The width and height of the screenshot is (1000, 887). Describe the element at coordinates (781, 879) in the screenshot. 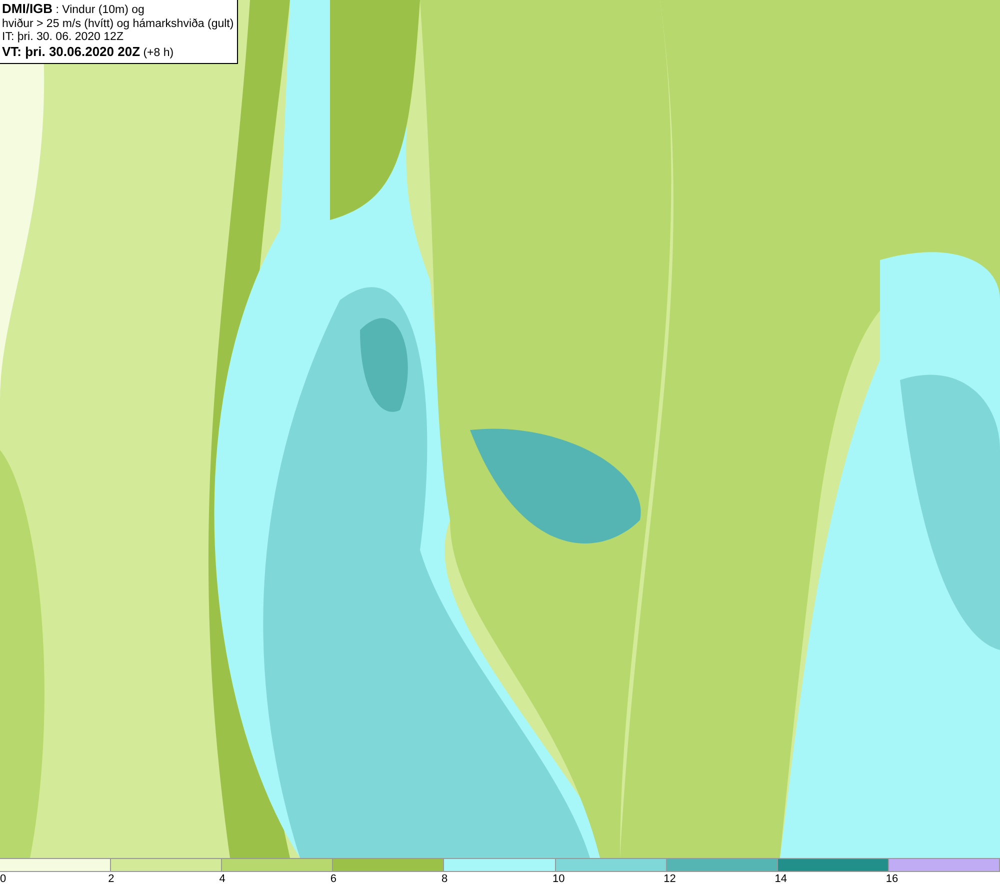

I see `legend-label: 14` at that location.